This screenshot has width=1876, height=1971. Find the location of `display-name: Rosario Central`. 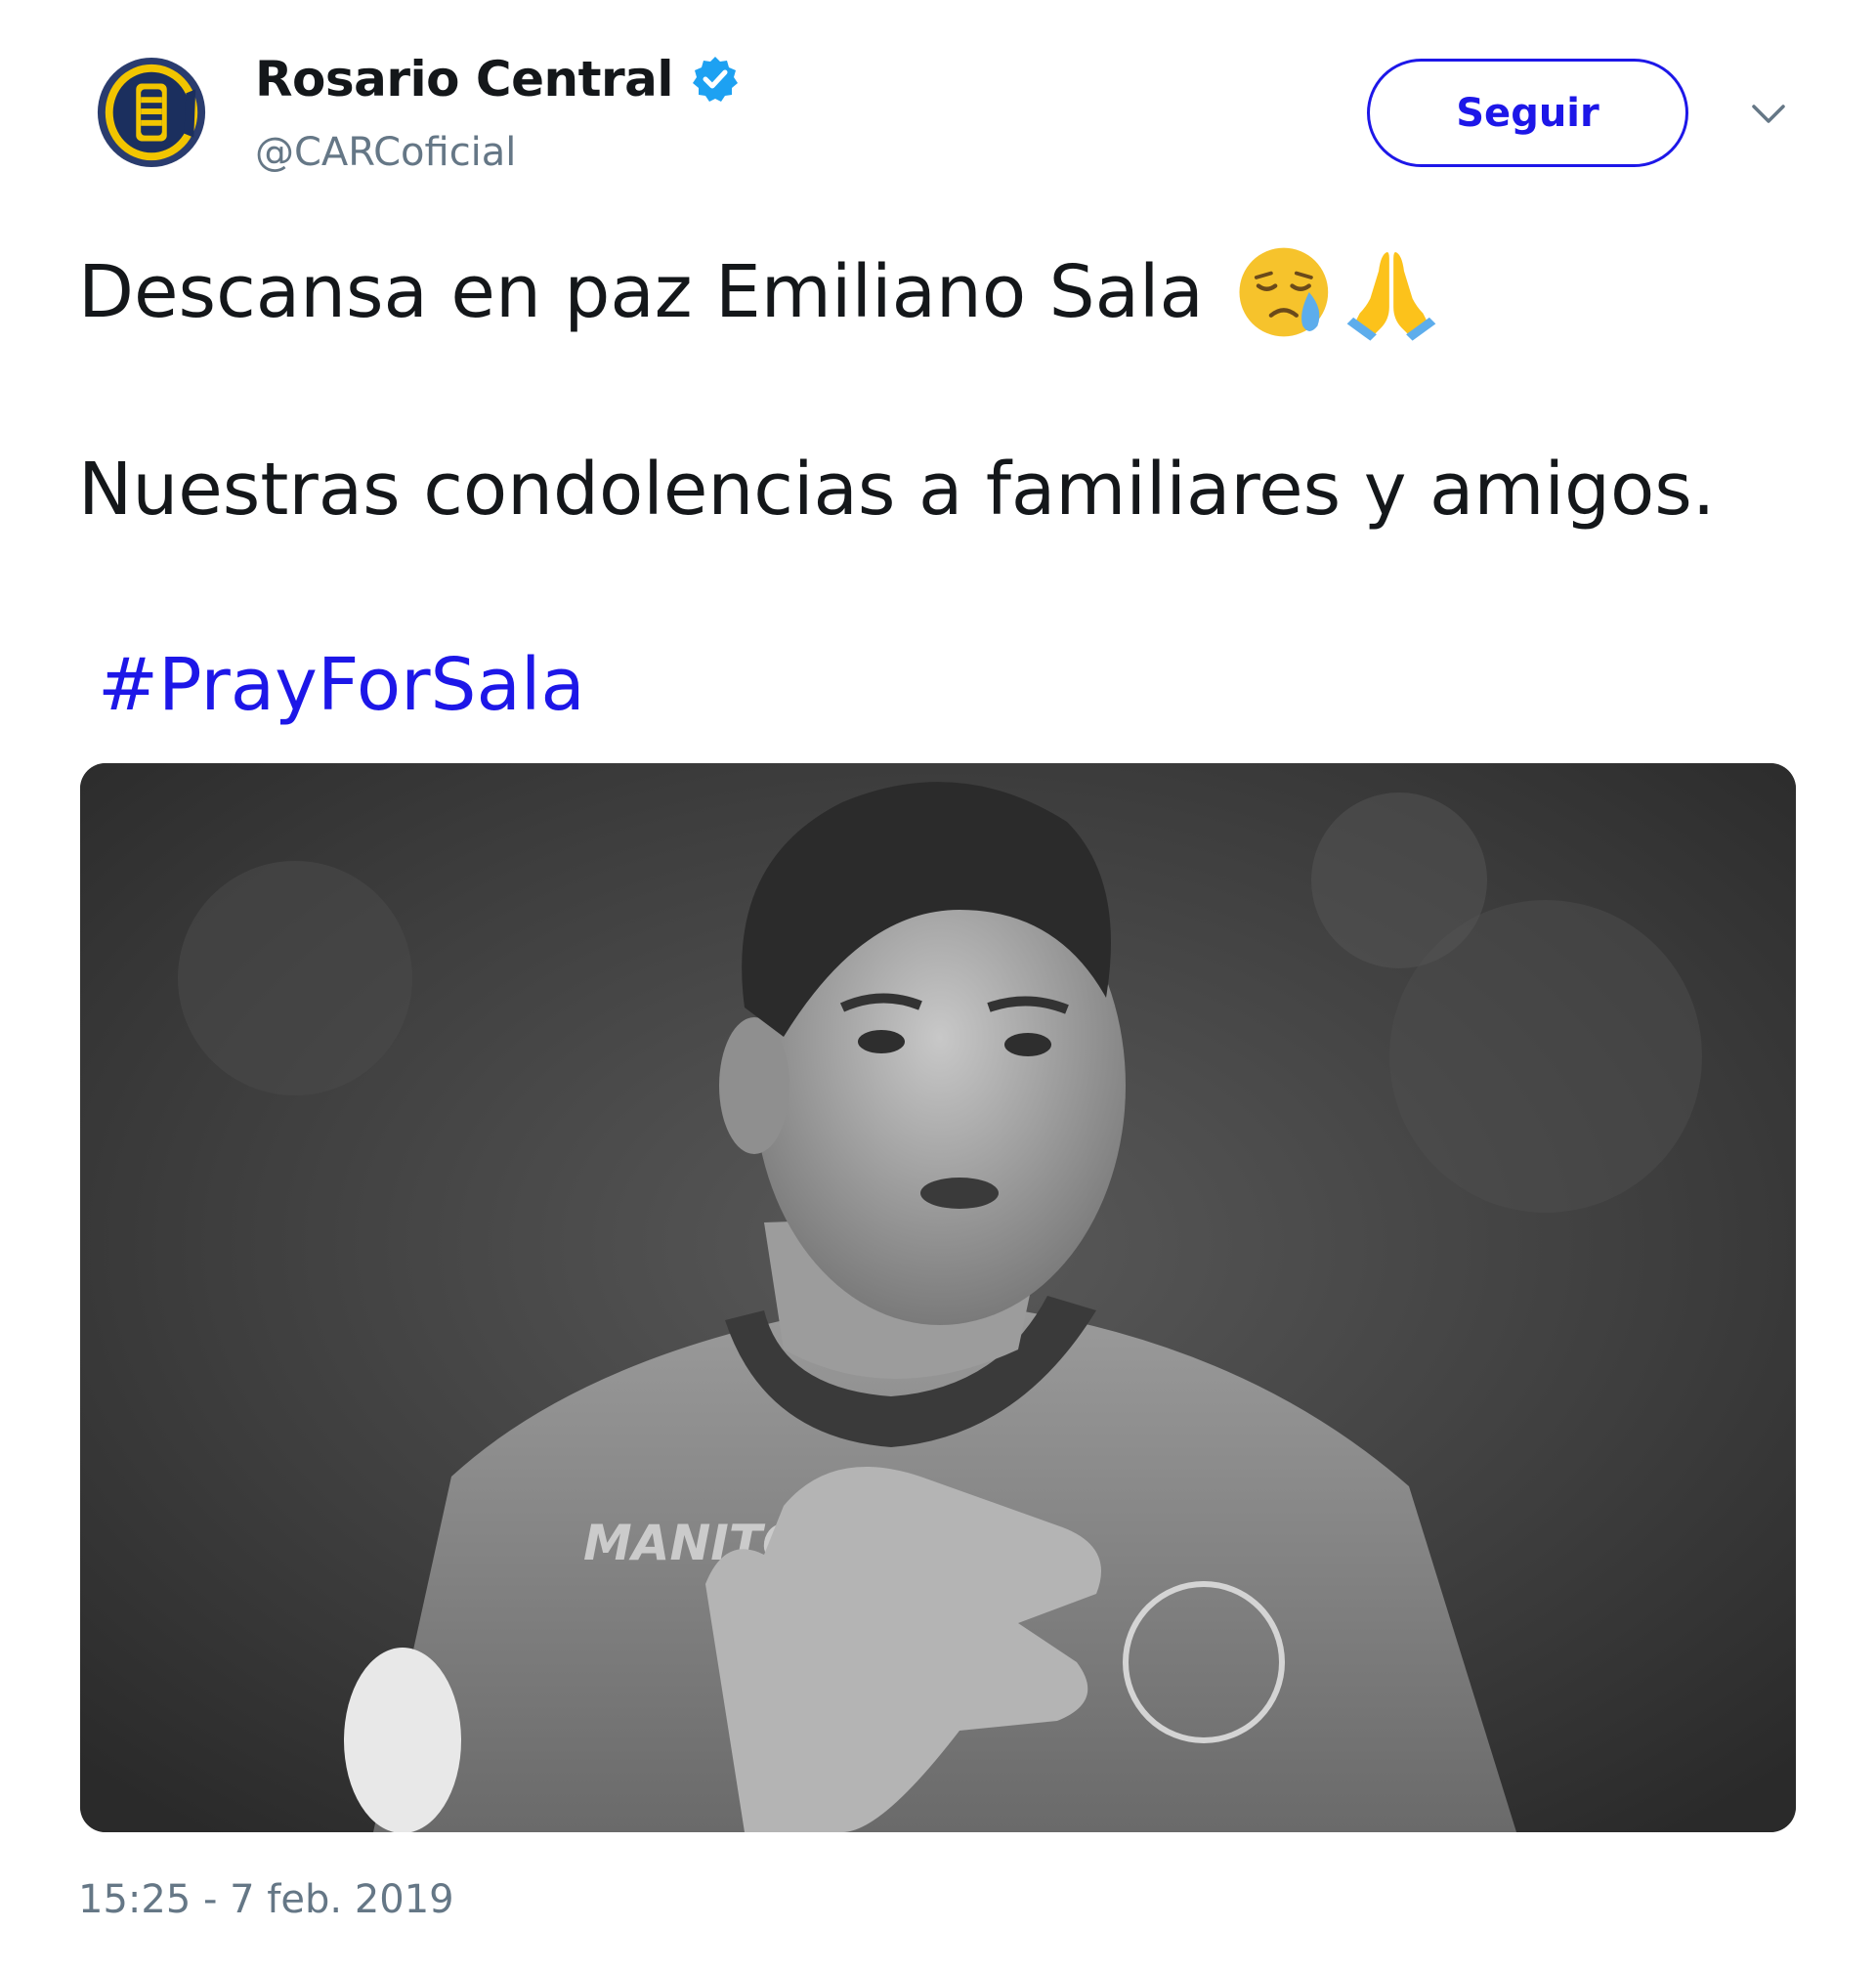

display-name: Rosario Central is located at coordinates (464, 79).